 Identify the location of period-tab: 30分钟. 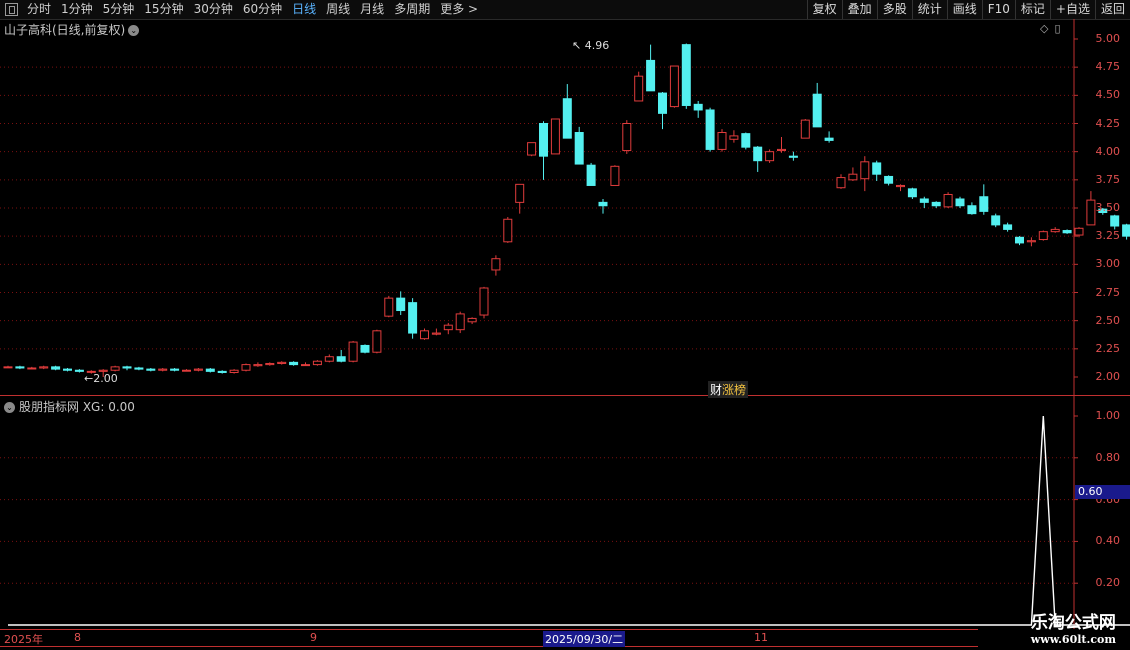
(213, 9).